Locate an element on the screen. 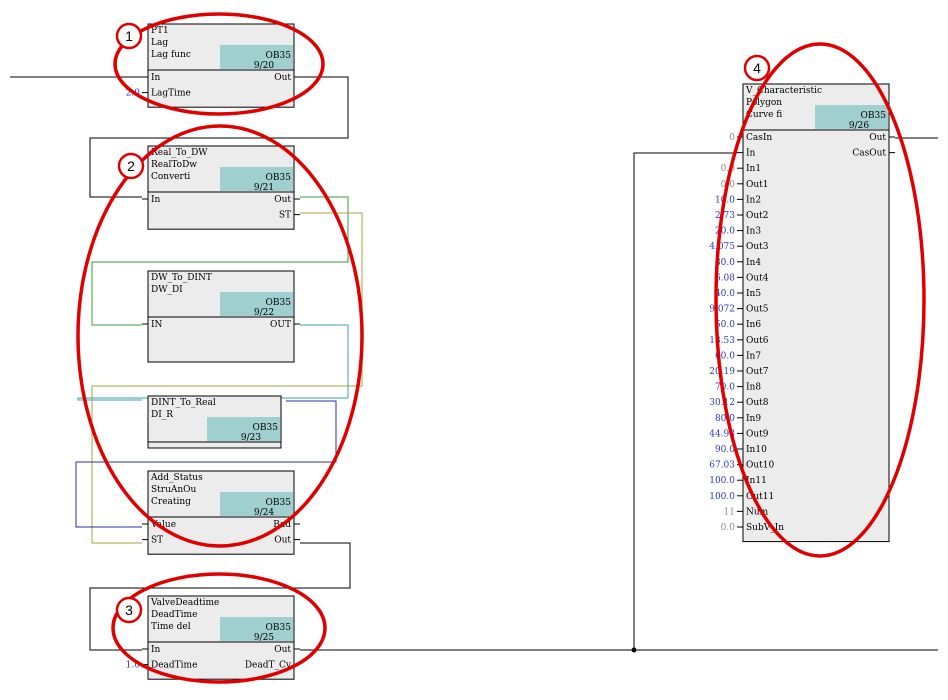 The height and width of the screenshot is (700, 948). input-port-value: 90.0 is located at coordinates (725, 450).